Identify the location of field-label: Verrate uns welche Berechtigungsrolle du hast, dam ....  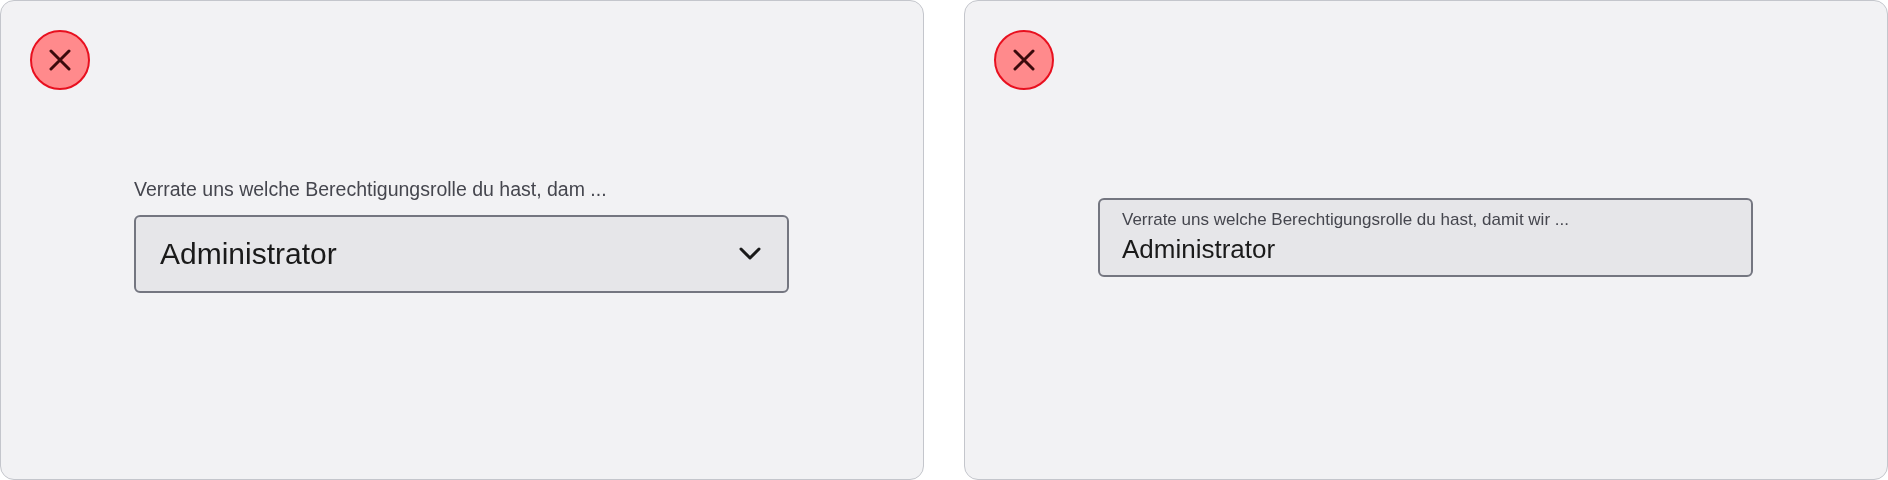
(371, 189).